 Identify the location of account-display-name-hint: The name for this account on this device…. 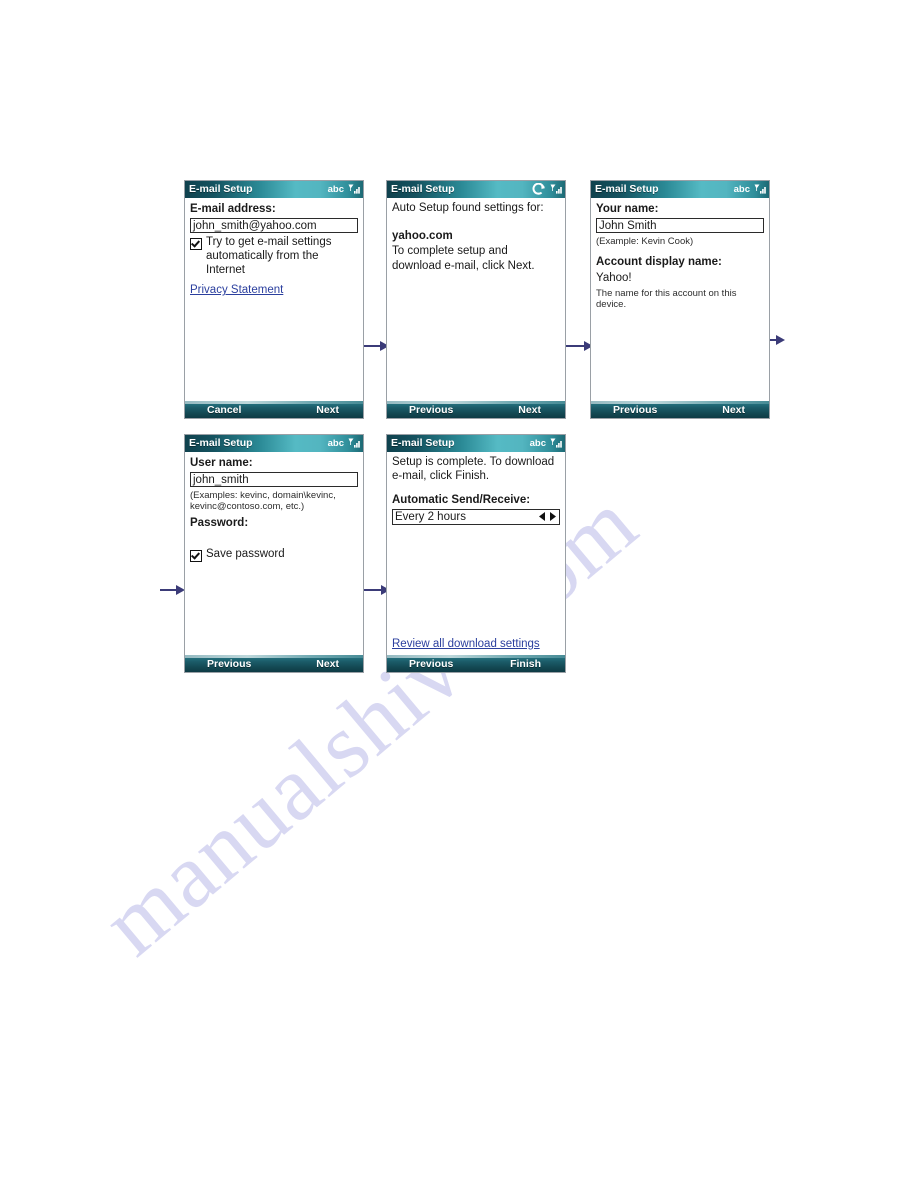
(666, 299).